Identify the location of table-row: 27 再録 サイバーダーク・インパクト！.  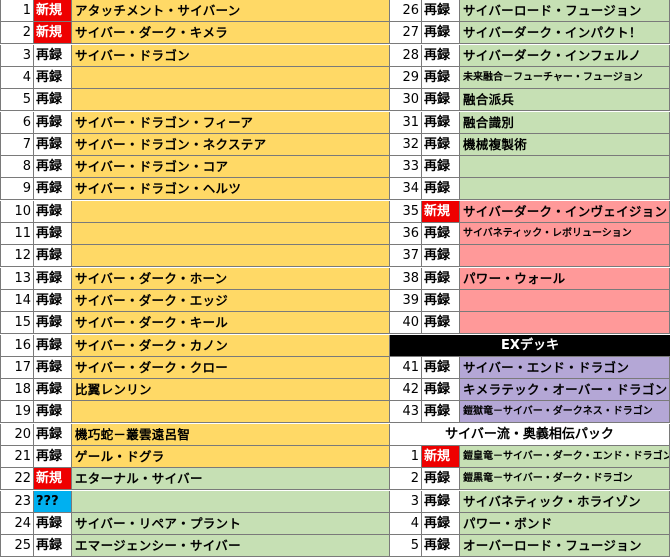
(530, 33).